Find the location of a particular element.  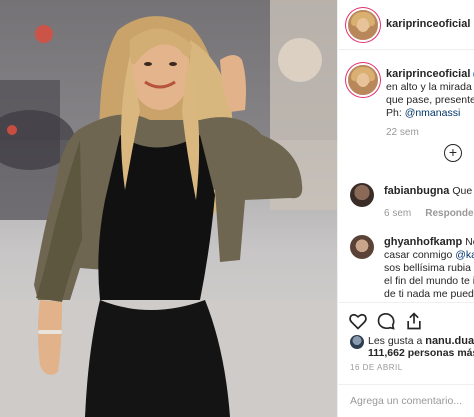

comment-2-username: ghyanhofkamp is located at coordinates (423, 242).